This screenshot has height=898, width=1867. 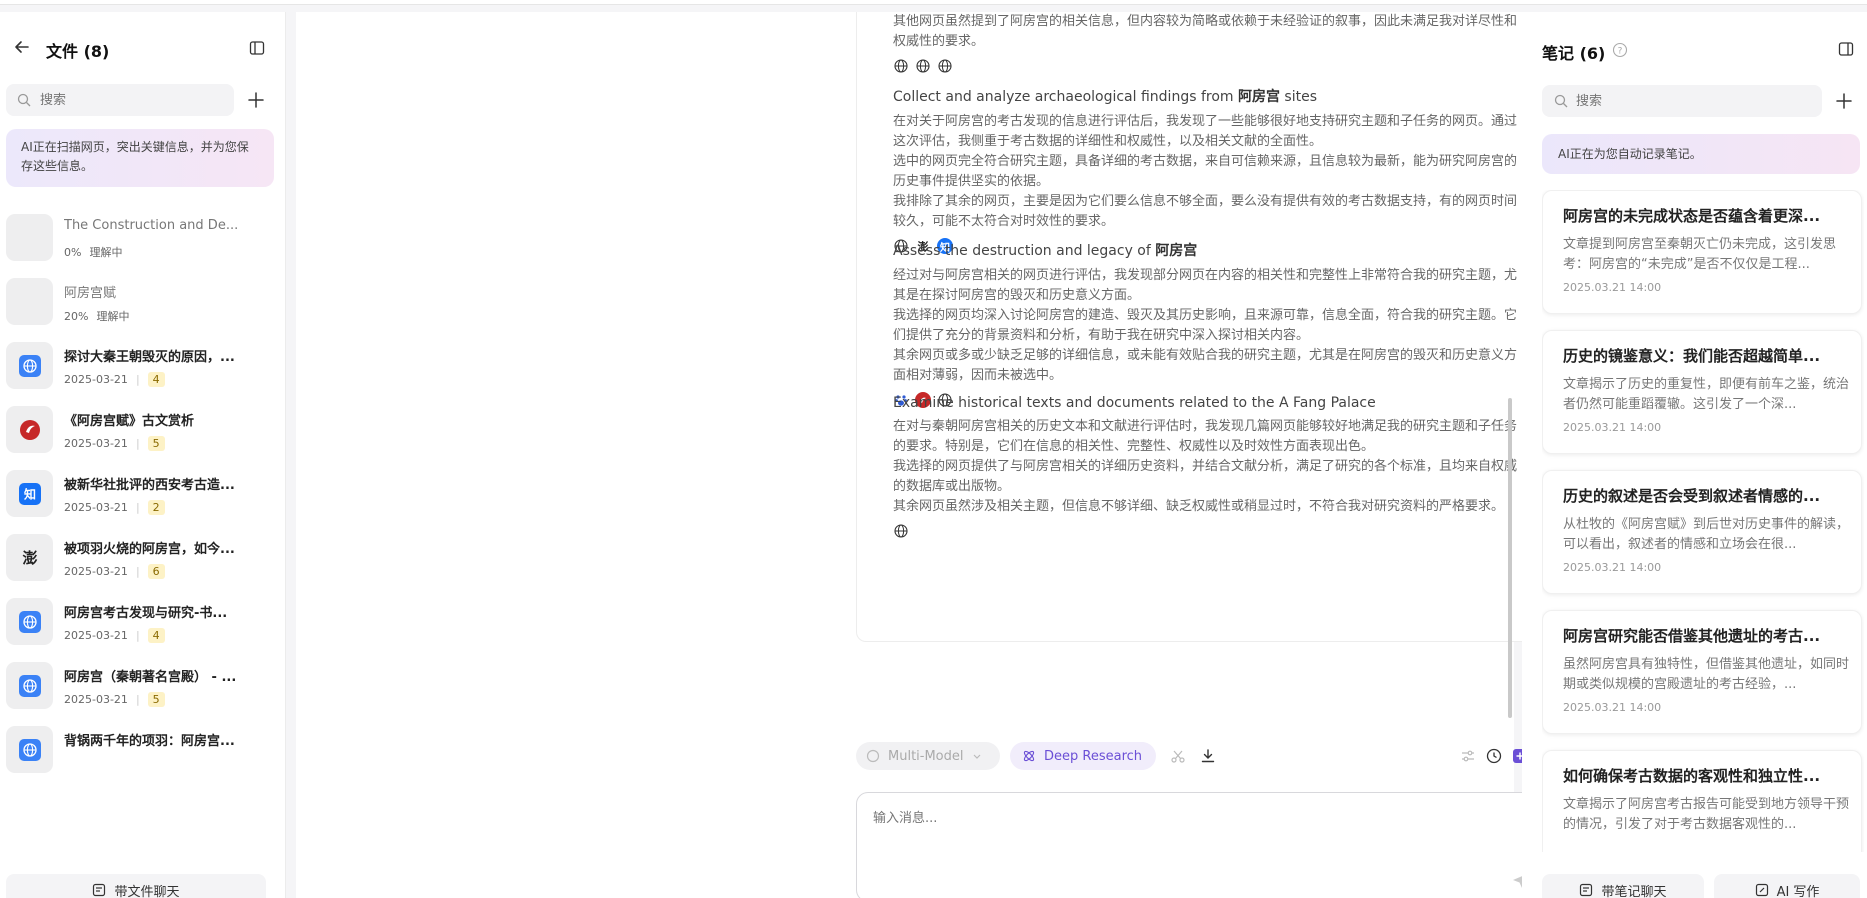 What do you see at coordinates (140, 158) in the screenshot?
I see `ai-scan-banner: AI正在扫描网页，突出关键信息，并为您保存这些信息。` at bounding box center [140, 158].